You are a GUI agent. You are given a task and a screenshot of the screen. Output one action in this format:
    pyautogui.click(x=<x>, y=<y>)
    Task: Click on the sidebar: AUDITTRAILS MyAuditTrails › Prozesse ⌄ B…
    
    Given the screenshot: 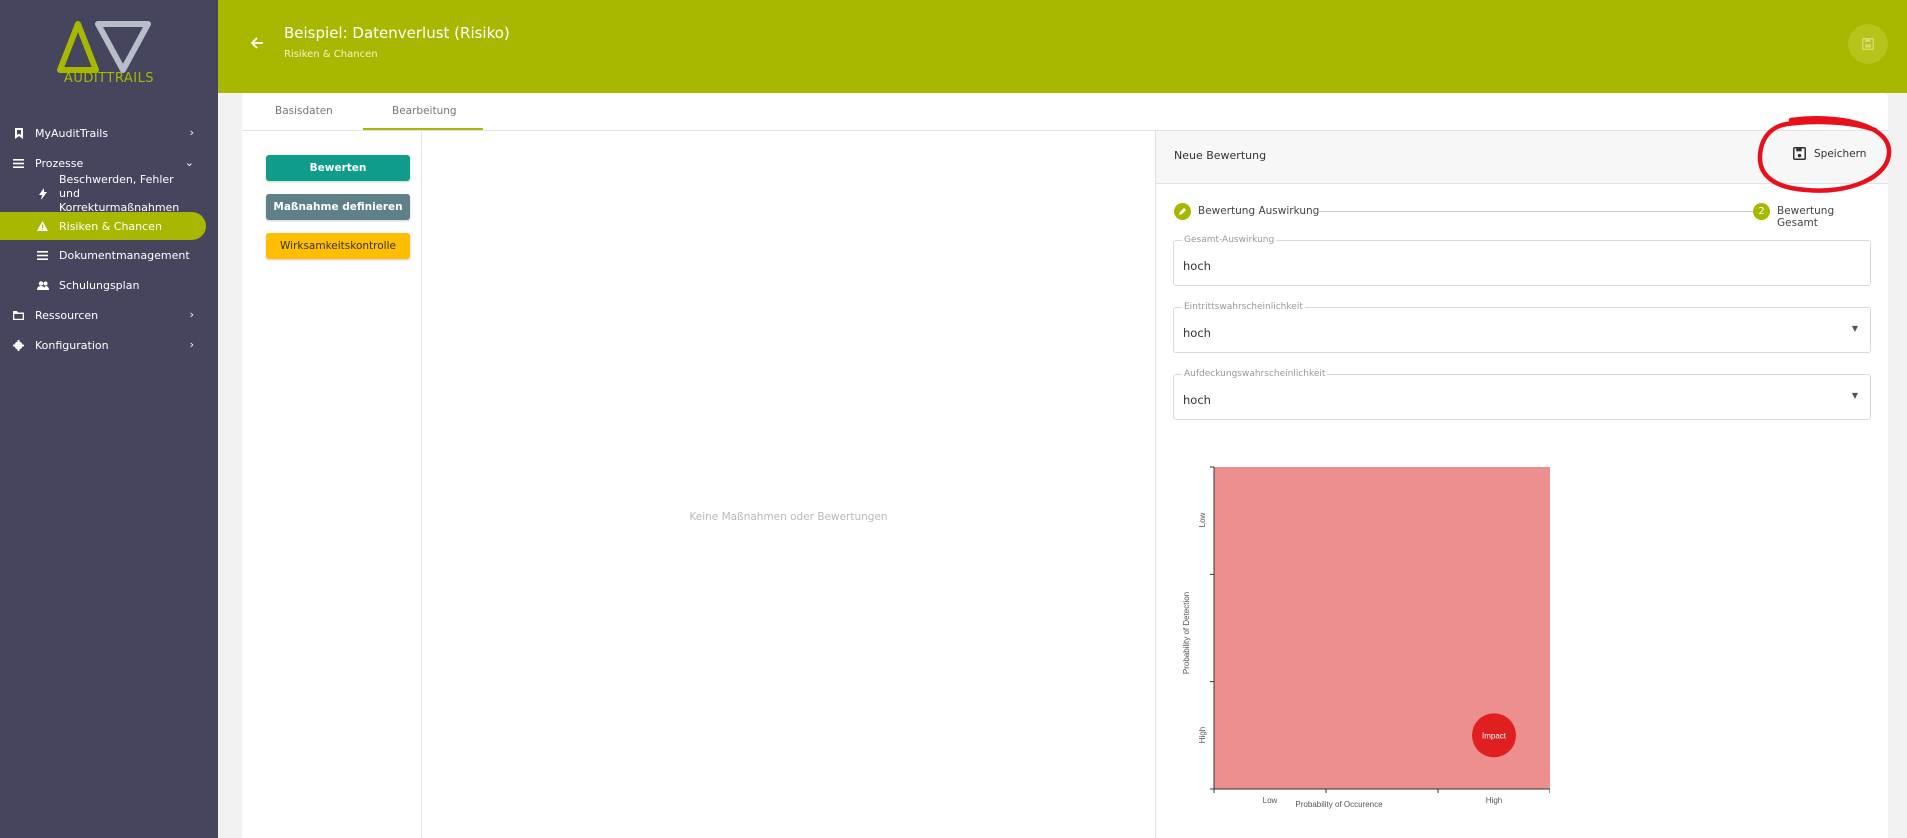 What is the action you would take?
    pyautogui.click(x=109, y=419)
    